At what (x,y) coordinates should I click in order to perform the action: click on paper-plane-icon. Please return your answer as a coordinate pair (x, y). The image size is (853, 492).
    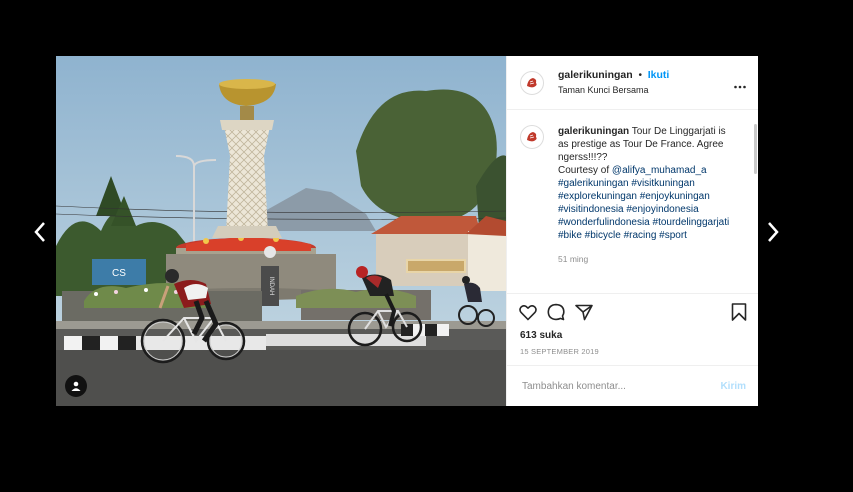
    Looking at the image, I should click on (584, 312).